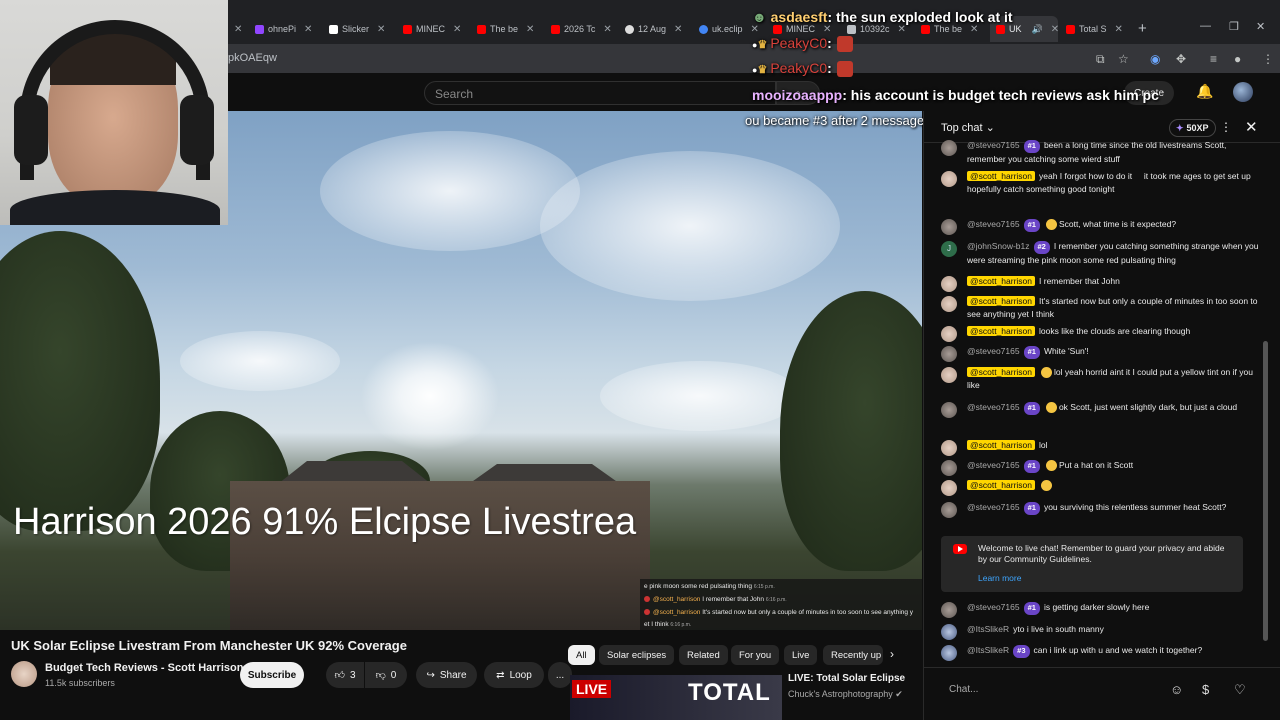 This screenshot has height=720, width=1280. What do you see at coordinates (845, 694) in the screenshot?
I see `recommended-channel: Chuck's Astrophotography ✔` at bounding box center [845, 694].